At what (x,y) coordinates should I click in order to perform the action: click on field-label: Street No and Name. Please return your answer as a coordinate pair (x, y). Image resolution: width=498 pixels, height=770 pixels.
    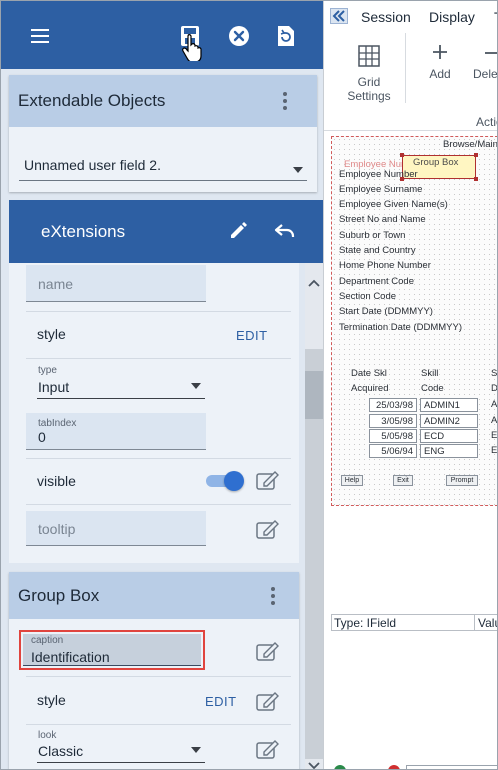
    Looking at the image, I should click on (382, 219).